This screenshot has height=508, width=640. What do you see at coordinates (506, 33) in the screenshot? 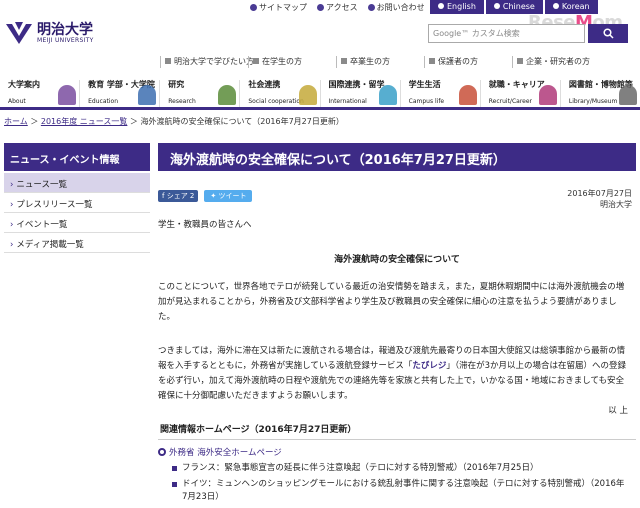
I see `search-input: Google™ カスタム検索` at bounding box center [506, 33].